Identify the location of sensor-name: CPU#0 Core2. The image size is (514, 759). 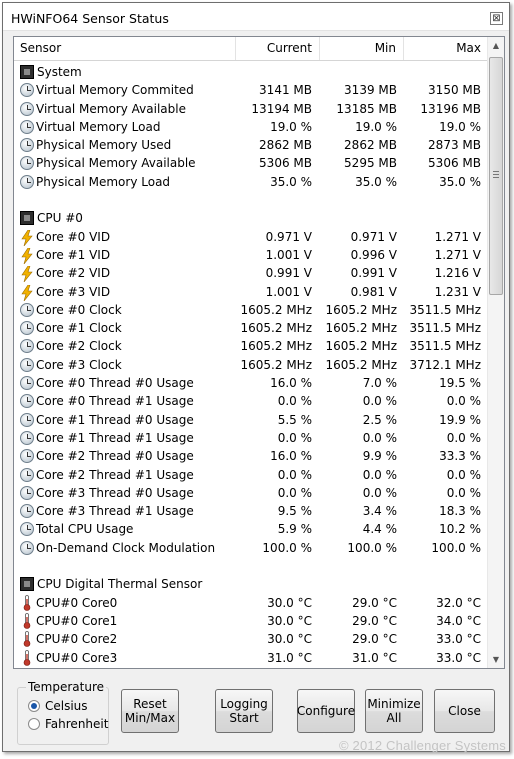
(77, 639).